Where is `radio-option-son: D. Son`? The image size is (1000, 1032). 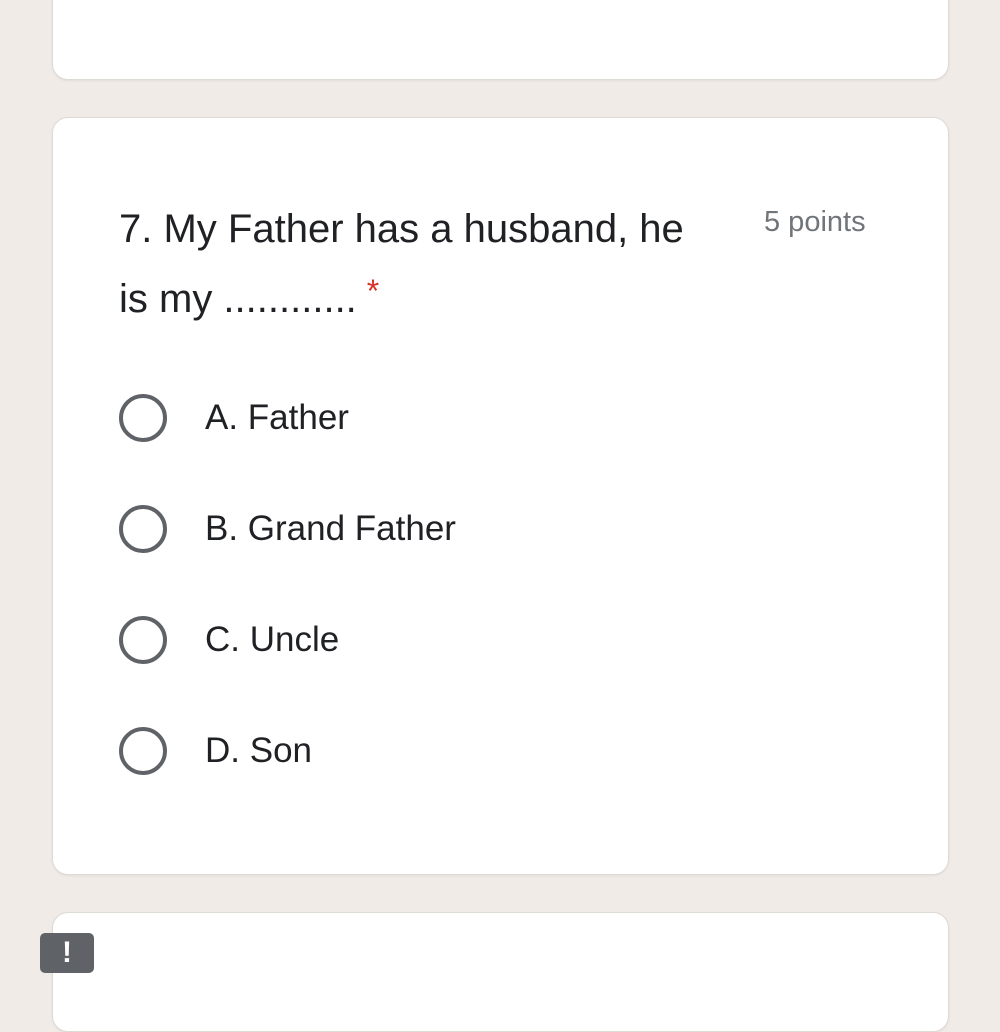 radio-option-son: D. Son is located at coordinates (215, 751).